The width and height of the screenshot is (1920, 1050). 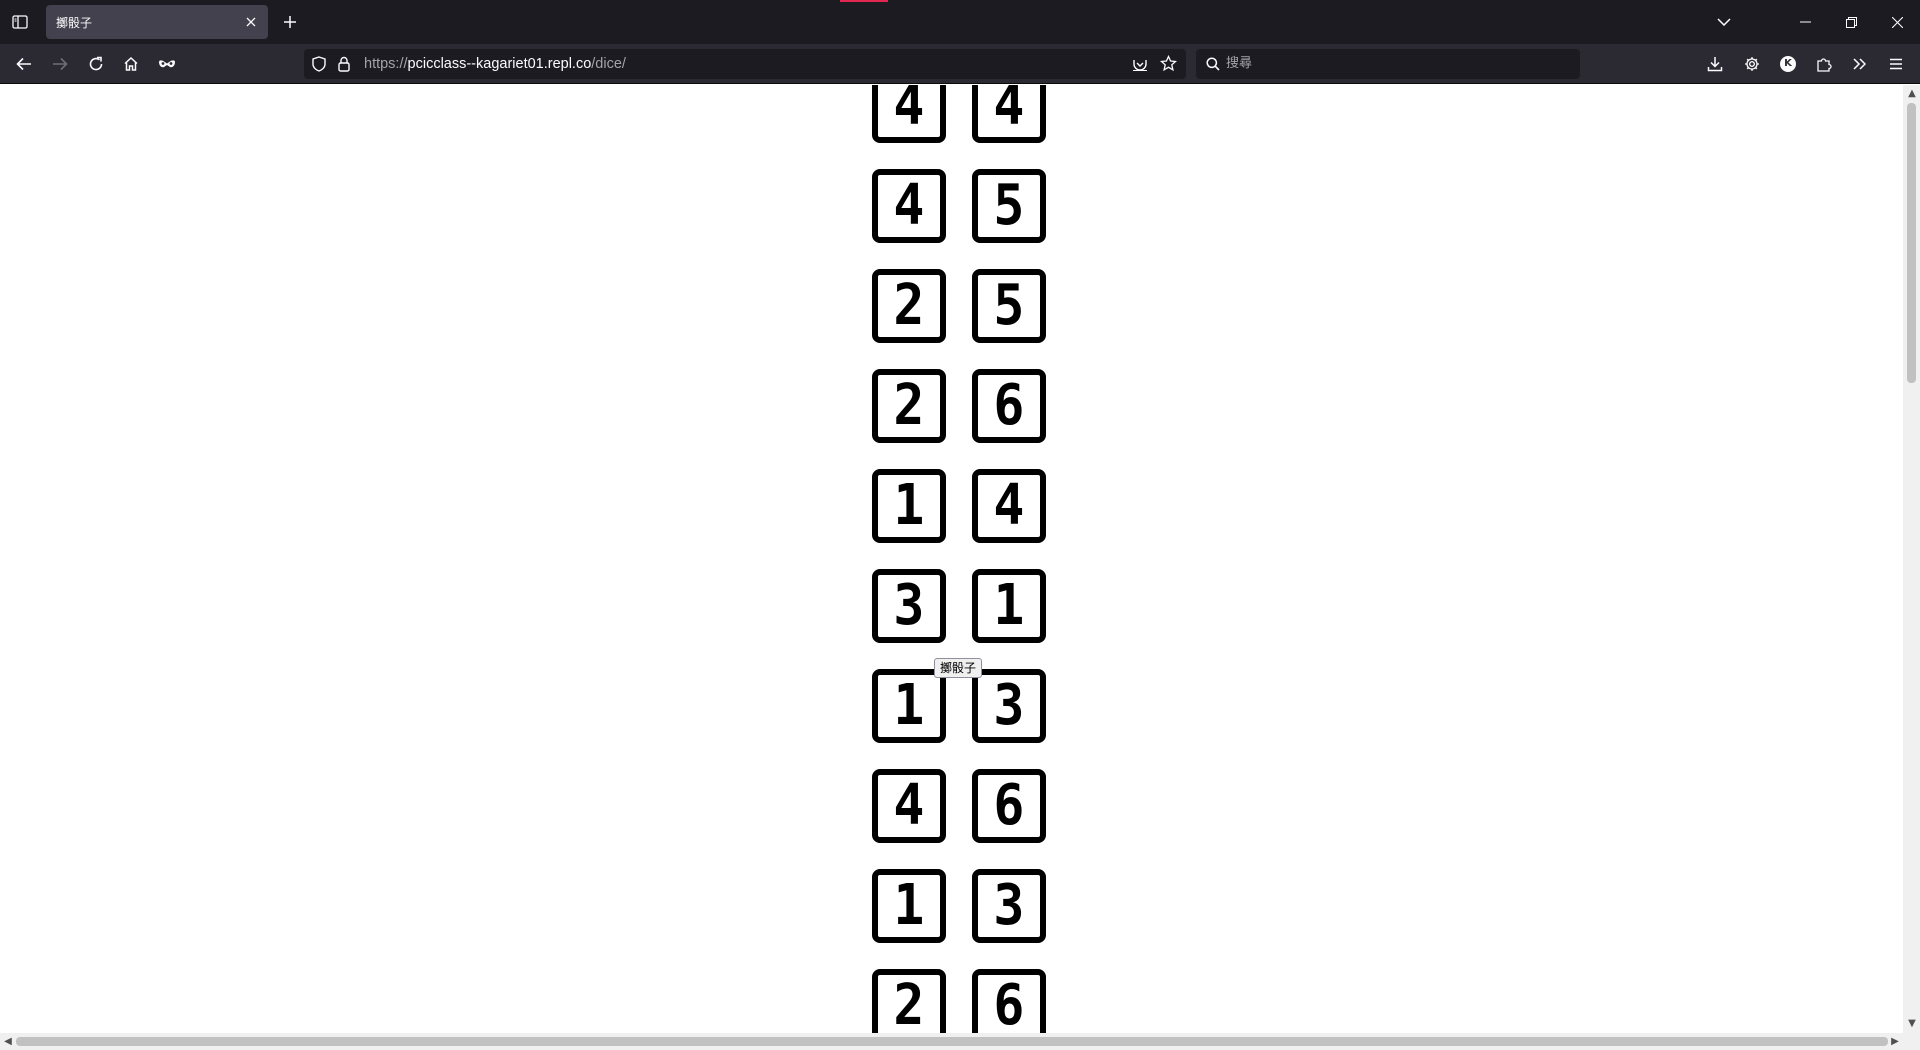 I want to click on scroll-down-arrow-icon: ▼, so click(x=1912, y=1024).